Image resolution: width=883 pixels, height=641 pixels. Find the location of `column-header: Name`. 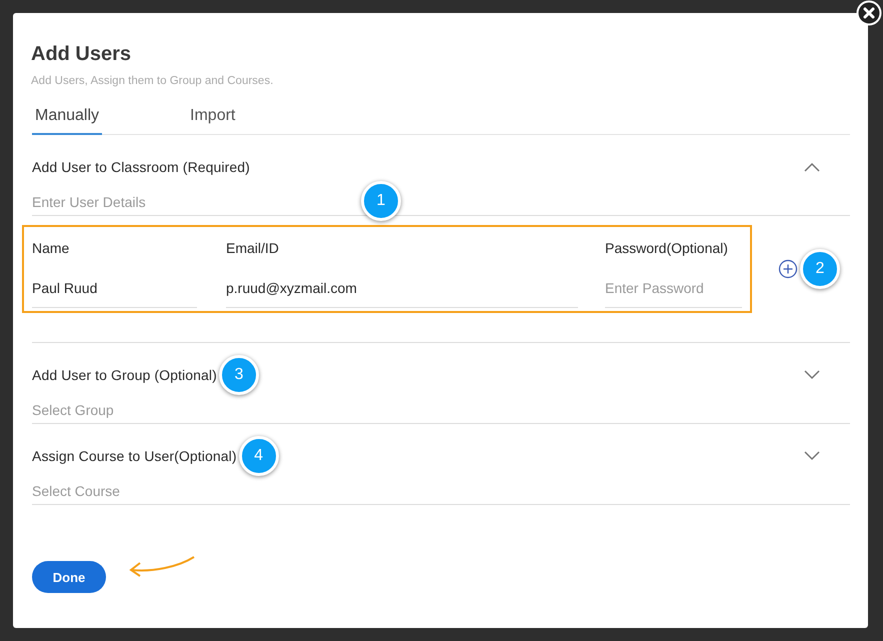

column-header: Name is located at coordinates (51, 248).